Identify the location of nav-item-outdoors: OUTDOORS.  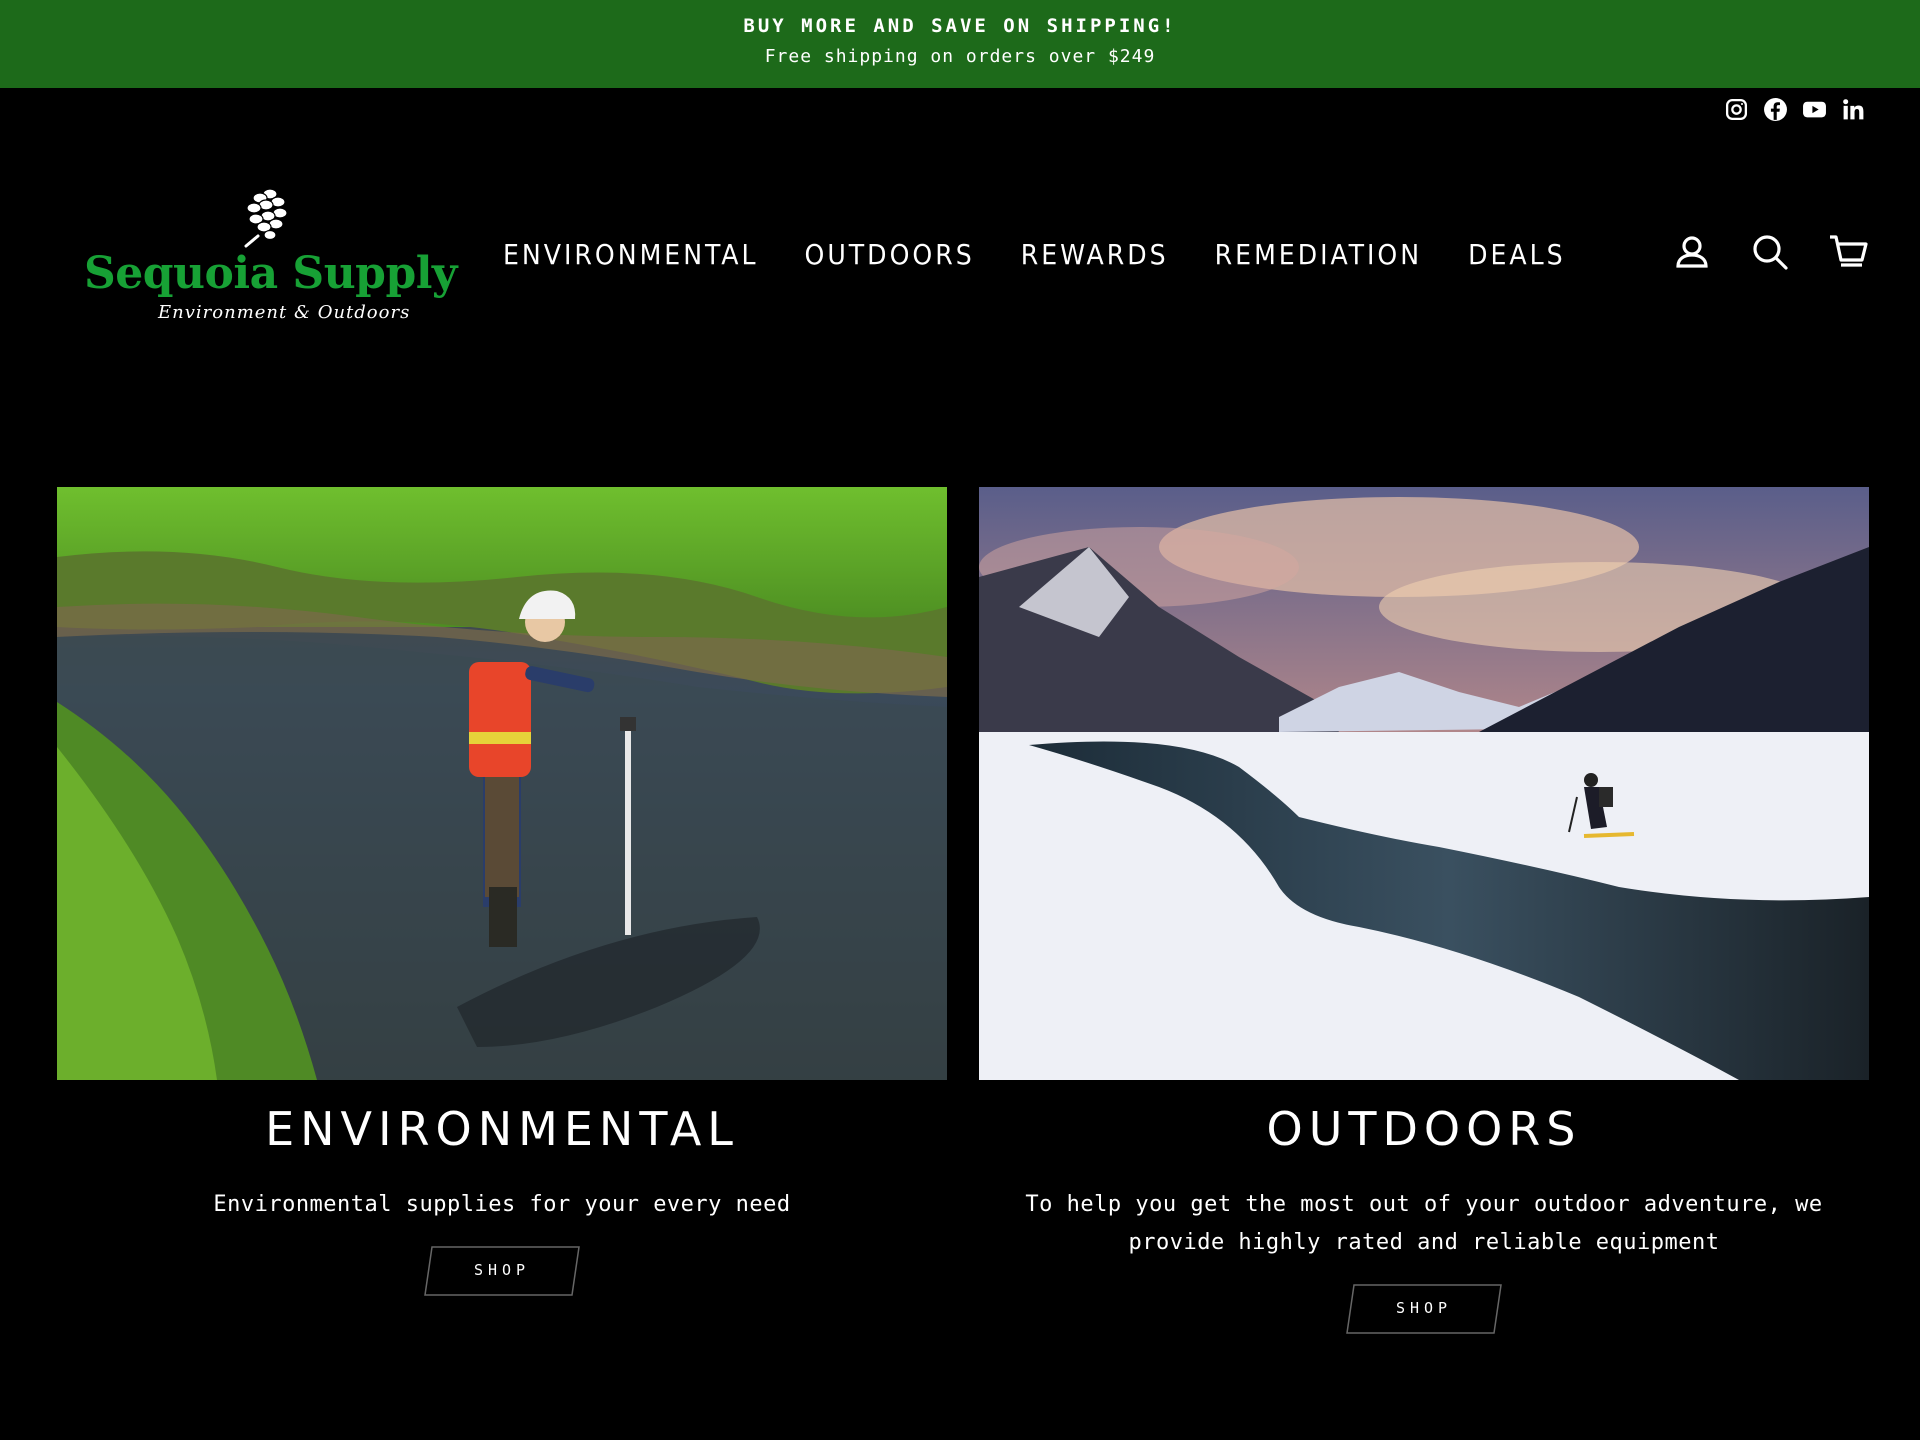
(890, 254).